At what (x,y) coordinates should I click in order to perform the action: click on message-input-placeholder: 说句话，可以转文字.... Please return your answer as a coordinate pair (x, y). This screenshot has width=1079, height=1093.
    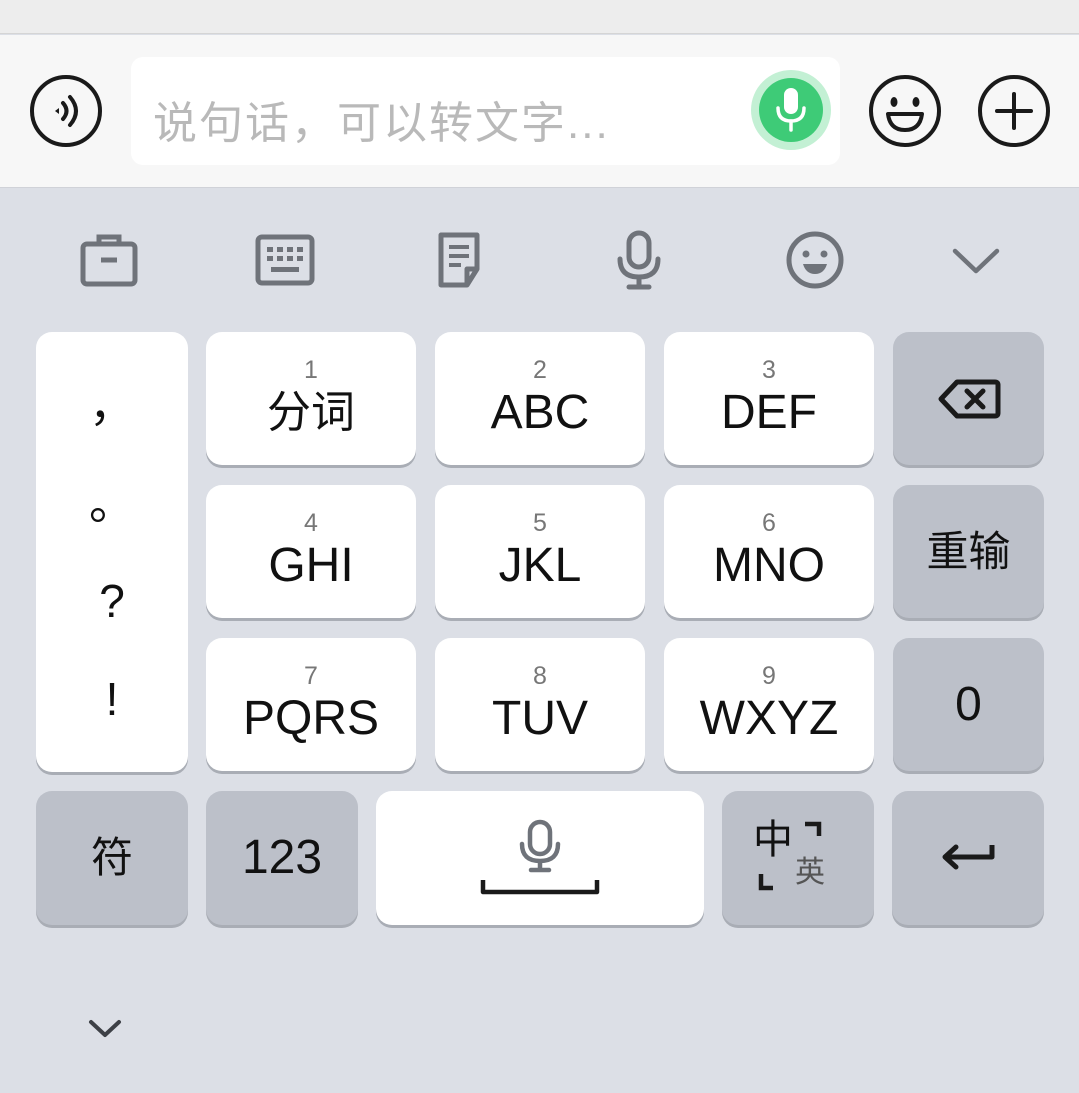
    Looking at the image, I should click on (381, 123).